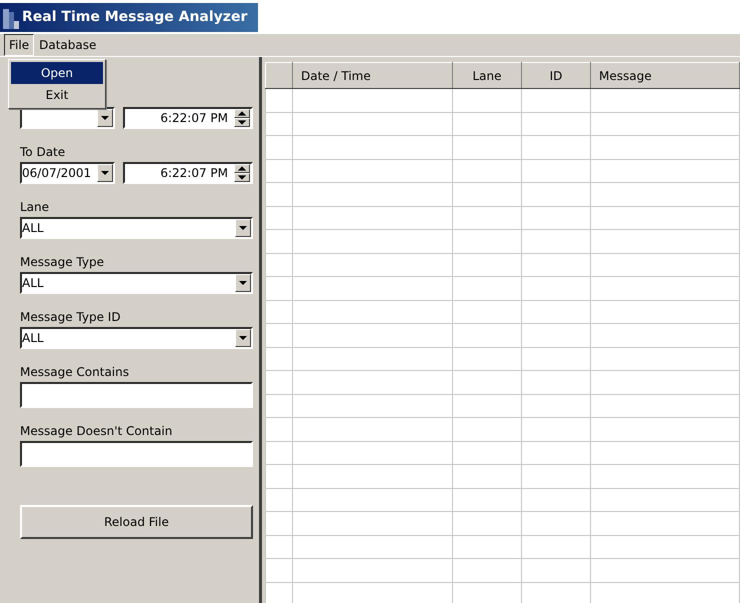  What do you see at coordinates (67, 173) in the screenshot?
I see `date-picker: 06/07/2001` at bounding box center [67, 173].